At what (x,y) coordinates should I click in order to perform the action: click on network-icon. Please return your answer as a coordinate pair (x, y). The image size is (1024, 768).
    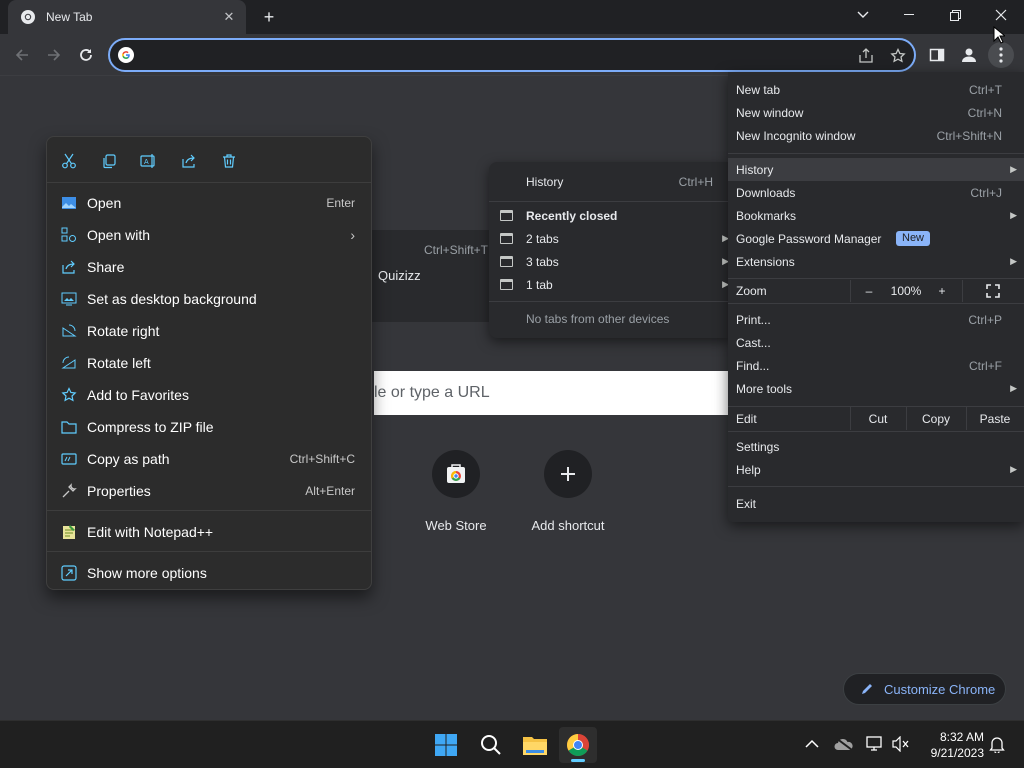
    Looking at the image, I should click on (876, 744).